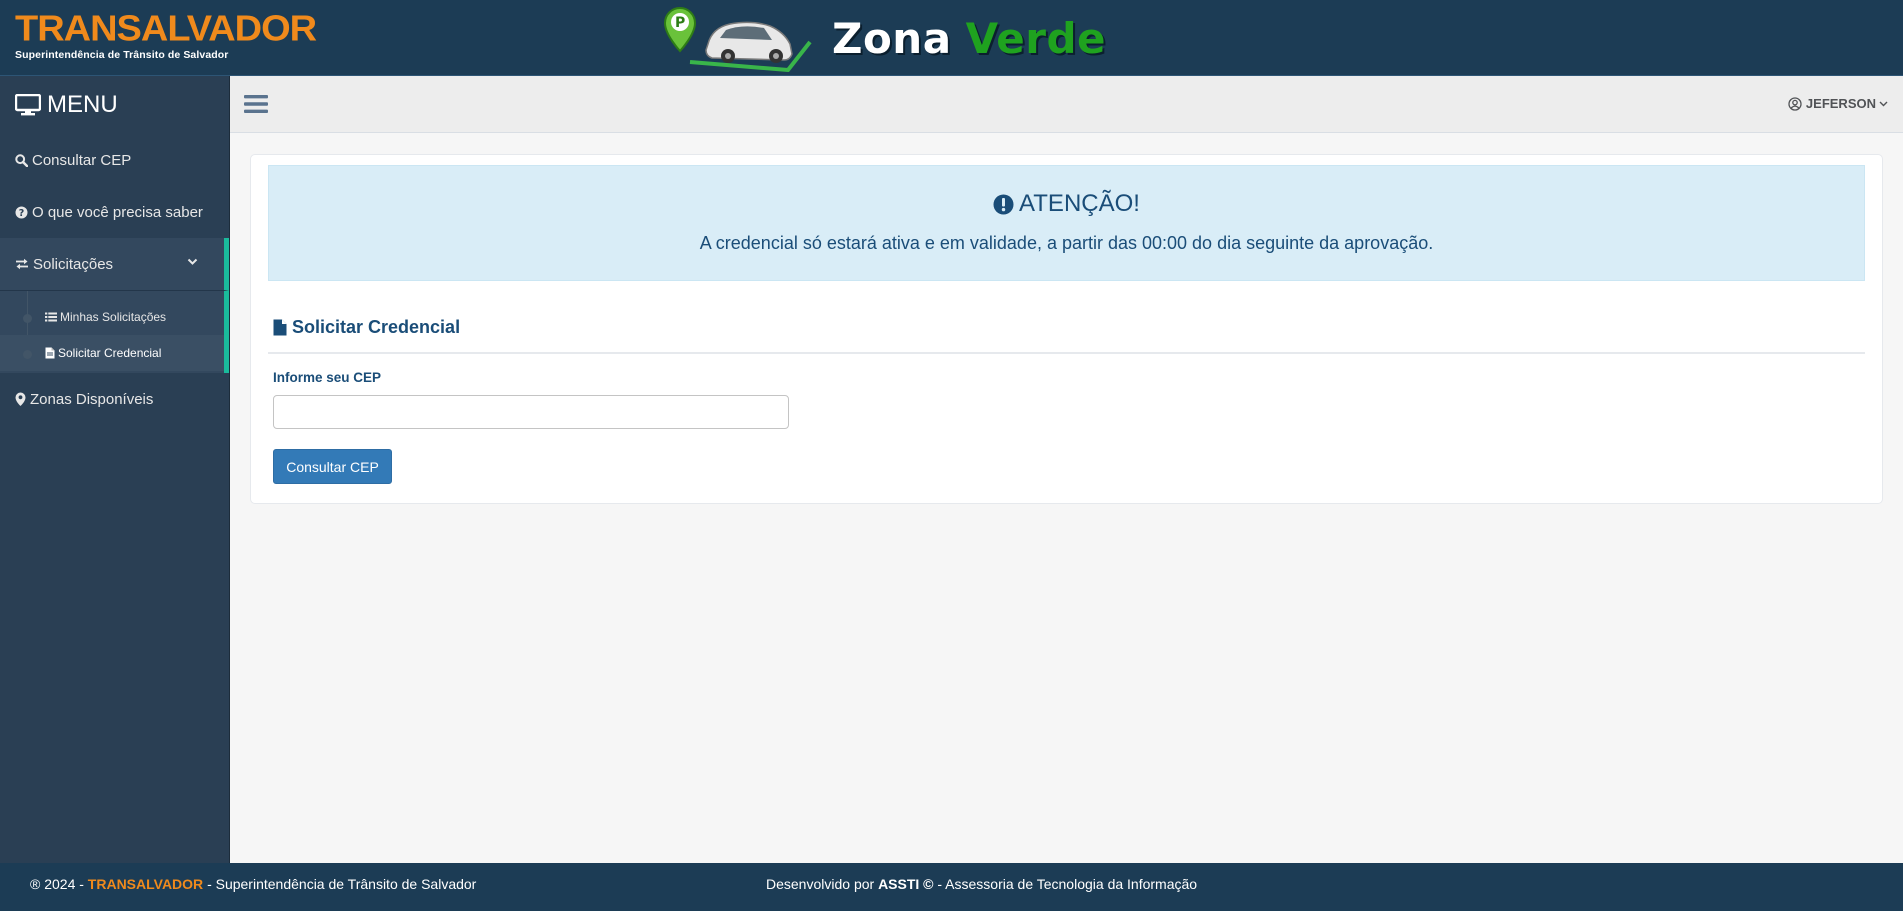  I want to click on map-marker-icon, so click(20, 399).